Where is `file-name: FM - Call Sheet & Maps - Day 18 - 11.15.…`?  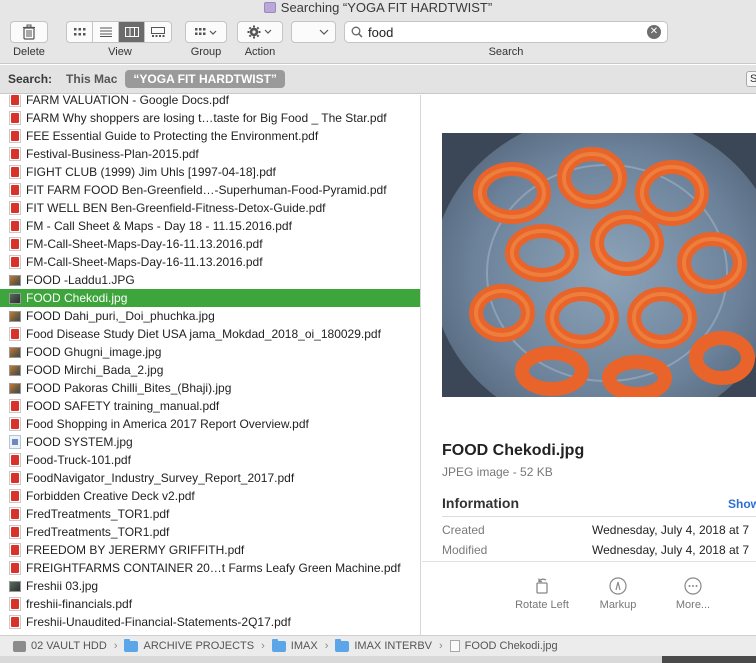
file-name: FM - Call Sheet & Maps - Day 18 - 11.15.… is located at coordinates (159, 226).